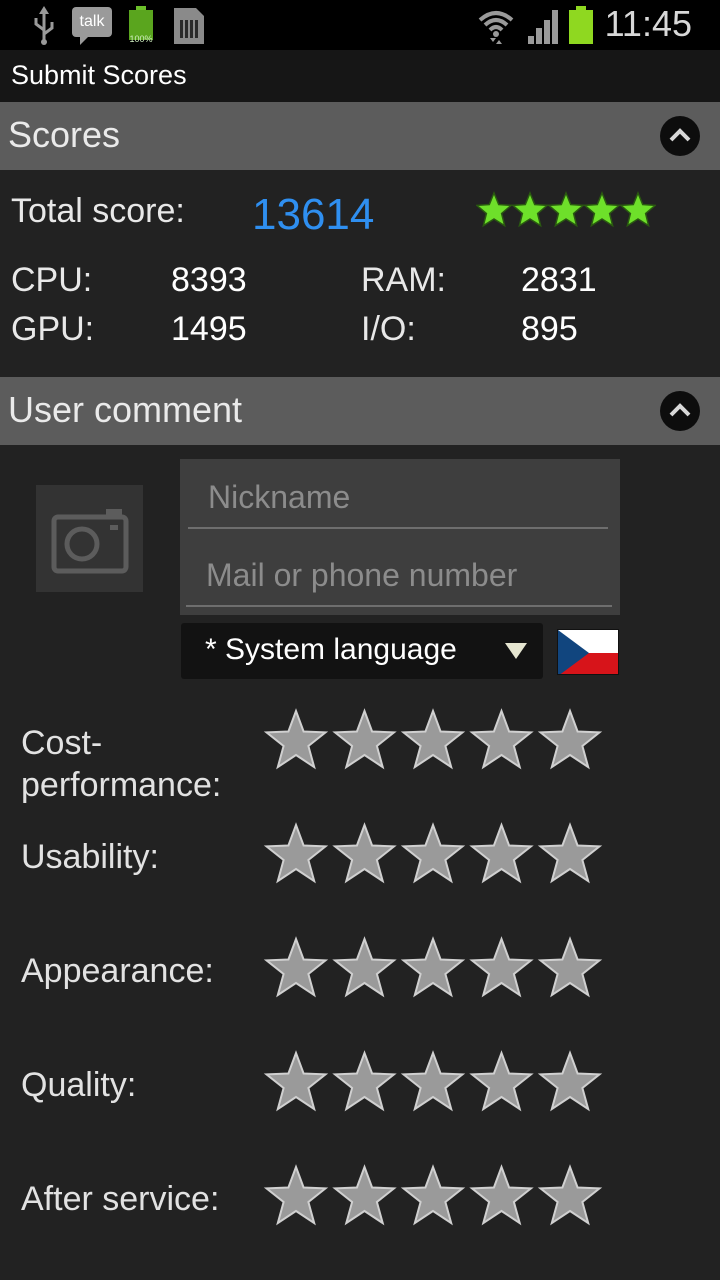 This screenshot has height=1280, width=720. Describe the element at coordinates (141, 25) in the screenshot. I see `battery-full-icon: 100%` at that location.